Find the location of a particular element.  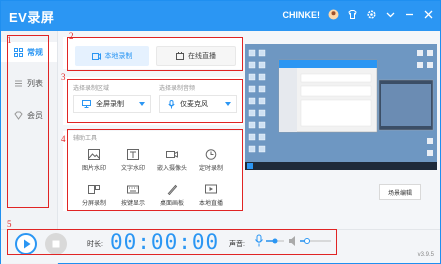

dropdown-icon is located at coordinates (390, 14).